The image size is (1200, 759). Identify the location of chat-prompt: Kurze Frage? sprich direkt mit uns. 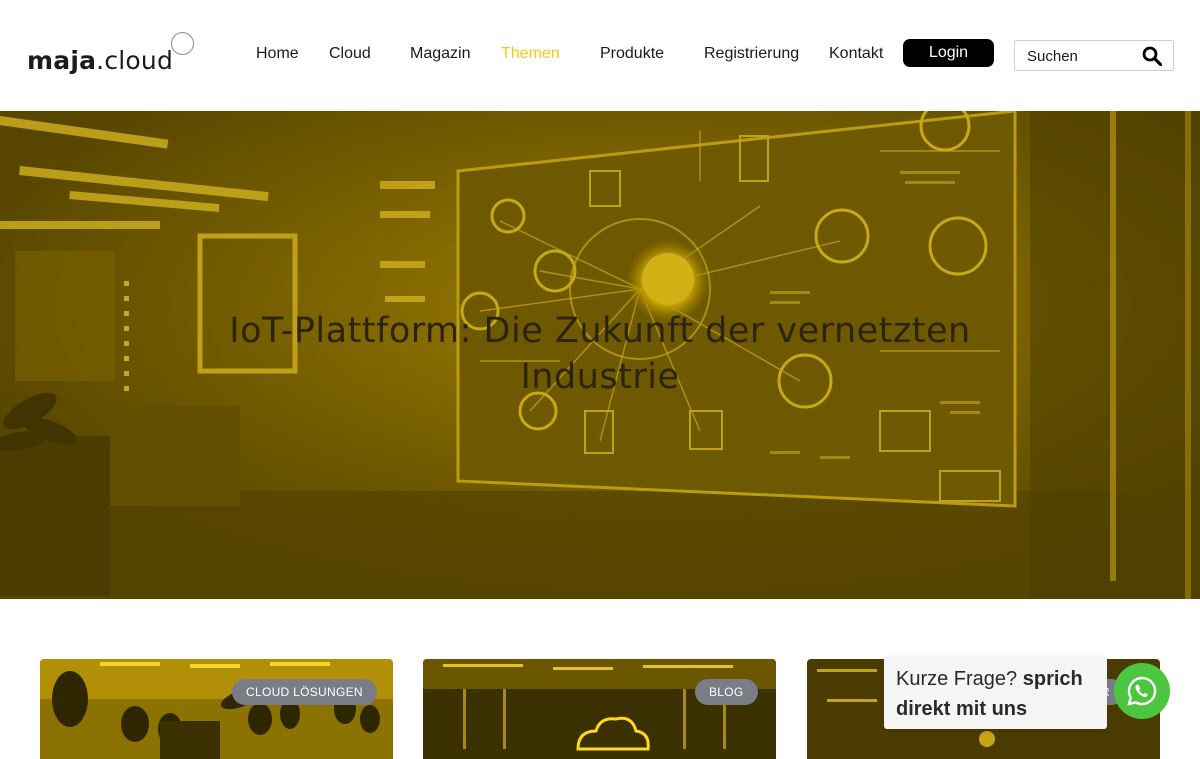
(995, 692).